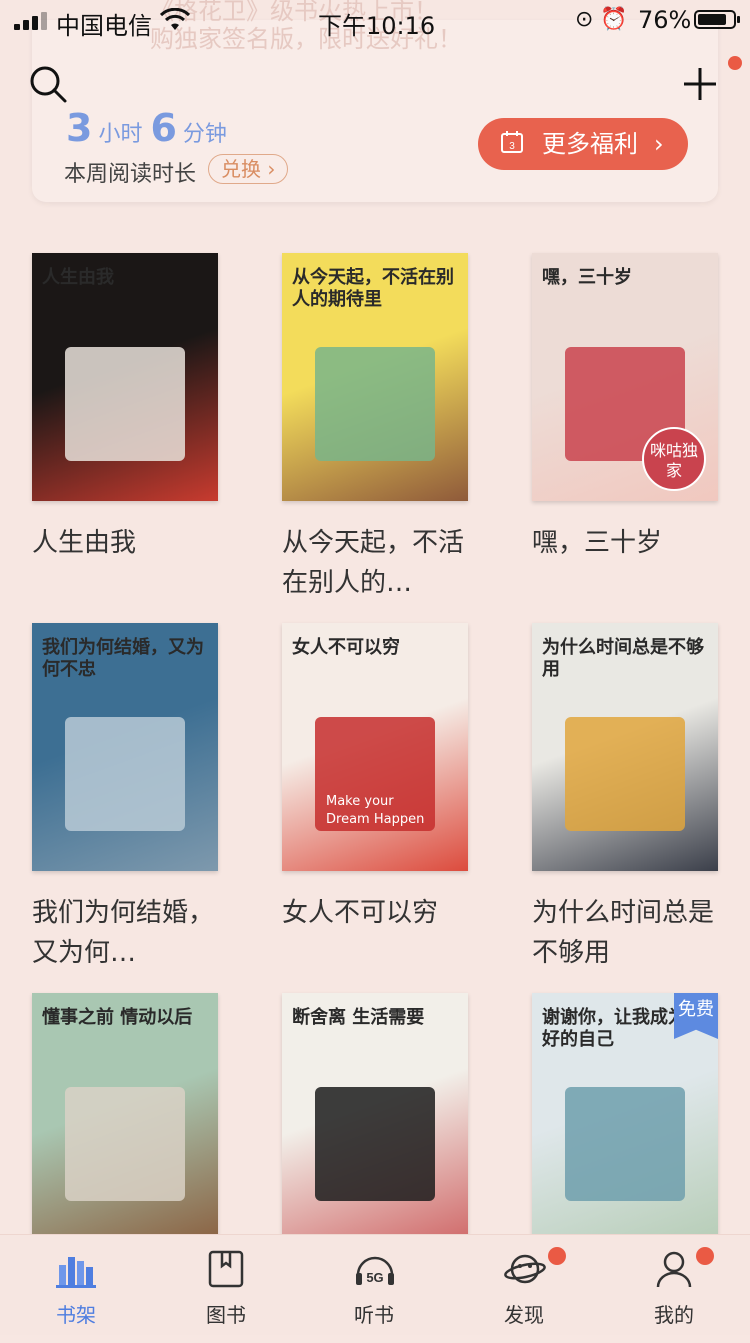 This screenshot has width=750, height=1343. I want to click on chevron-right-icon: ›, so click(659, 144).